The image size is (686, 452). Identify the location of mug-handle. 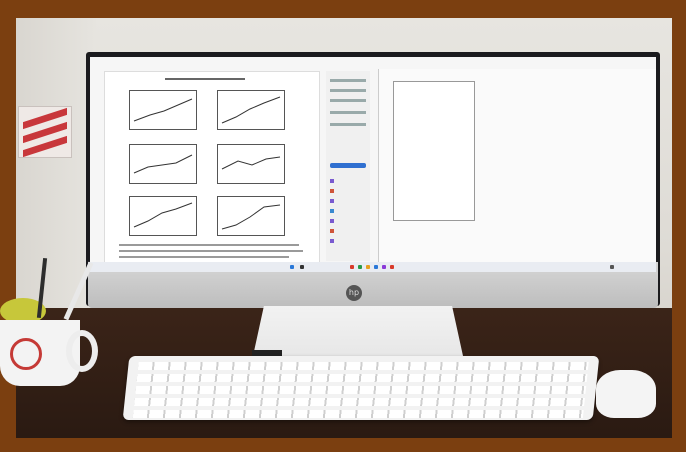
(82, 351).